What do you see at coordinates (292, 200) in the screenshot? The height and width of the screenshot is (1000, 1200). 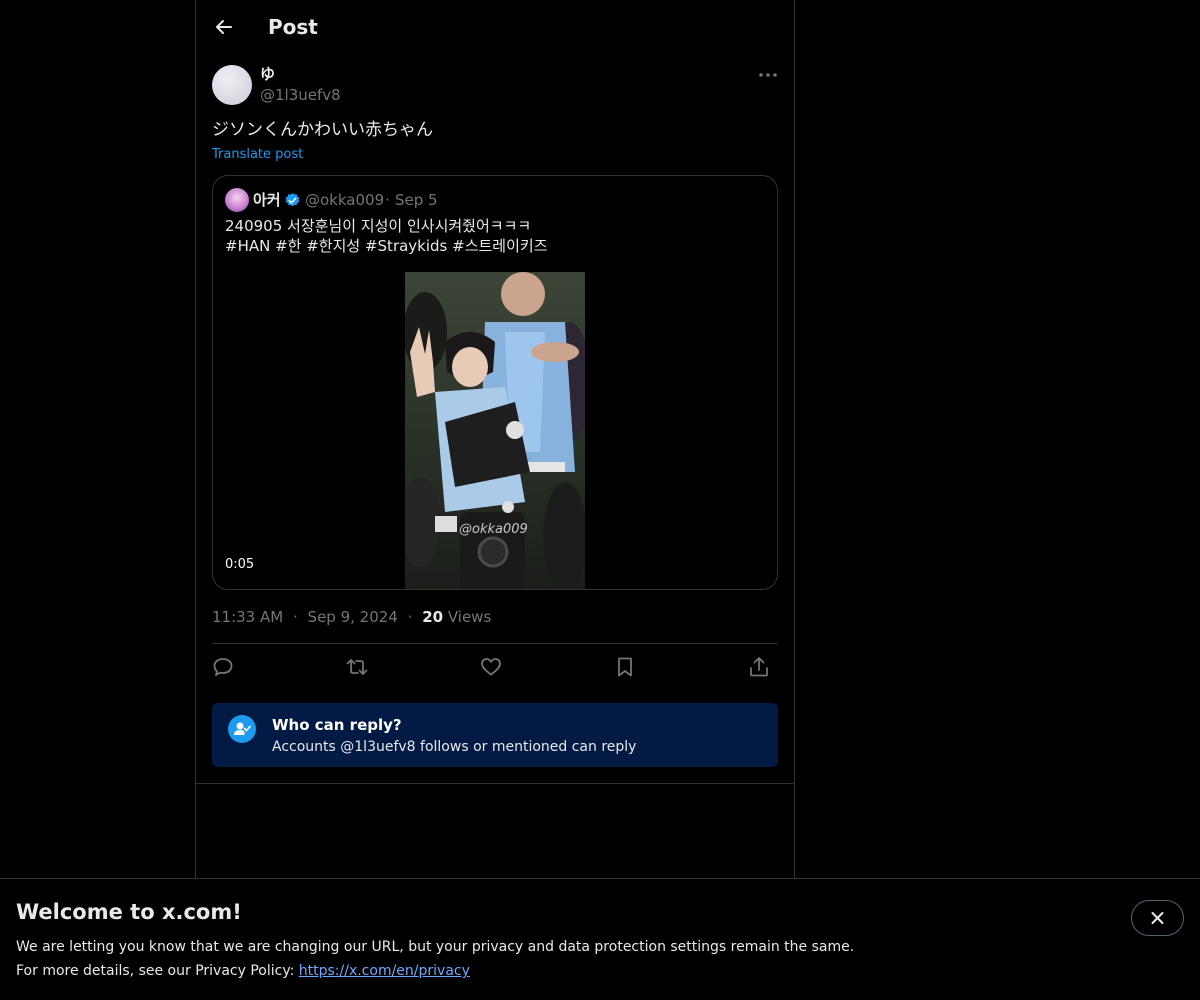 I see `verified-badge-icon` at bounding box center [292, 200].